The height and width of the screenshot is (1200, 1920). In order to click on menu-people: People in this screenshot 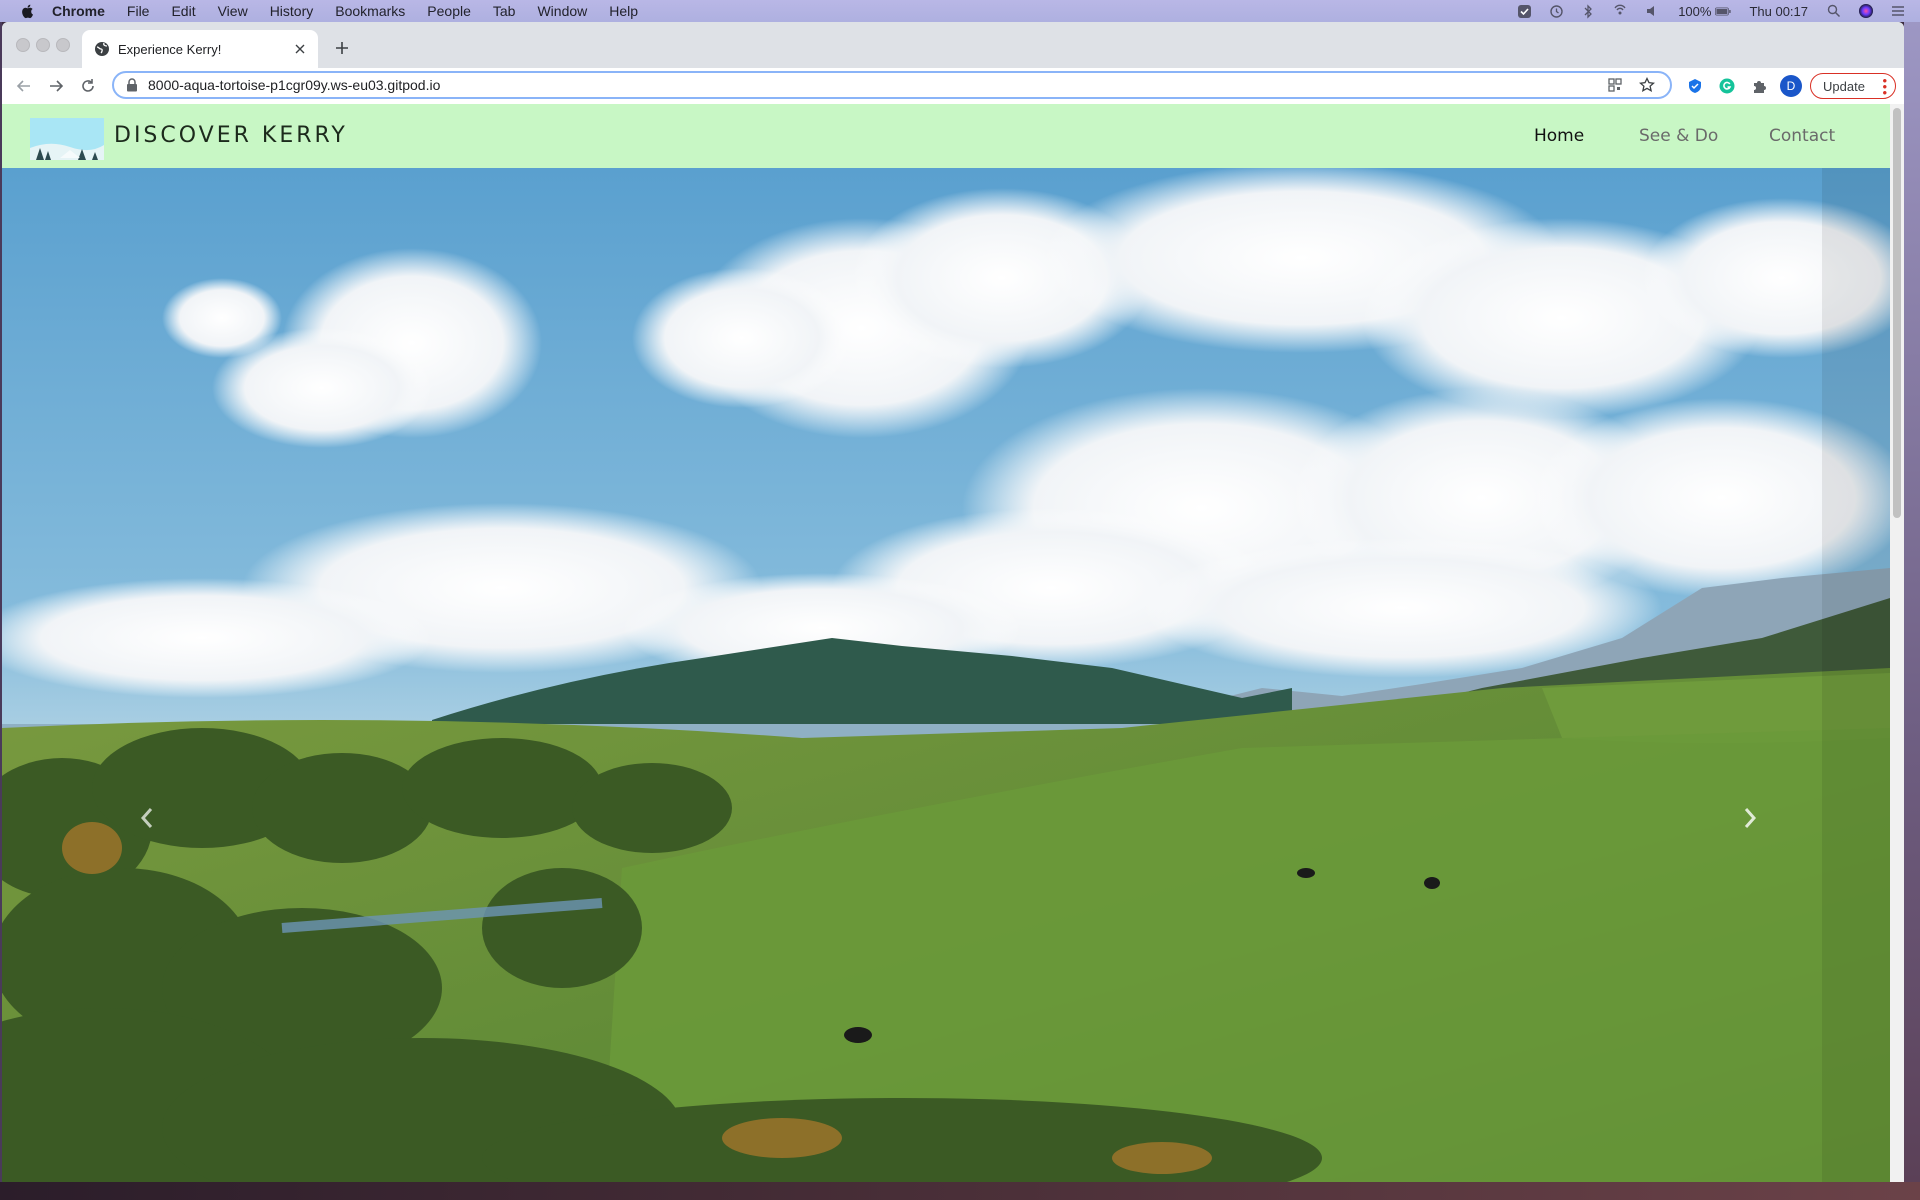, I will do `click(449, 11)`.